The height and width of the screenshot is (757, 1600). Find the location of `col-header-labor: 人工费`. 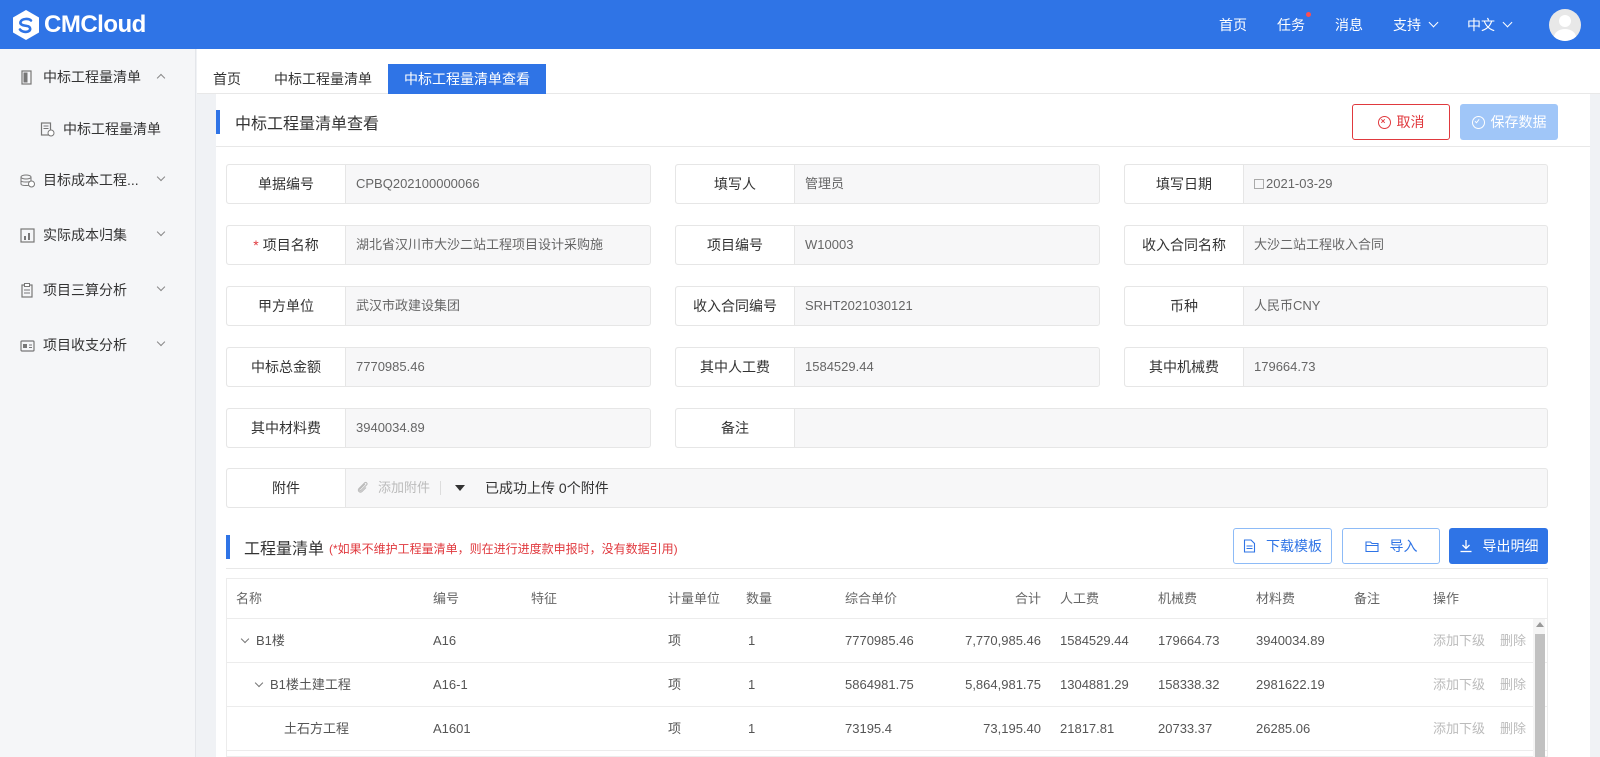

col-header-labor: 人工费 is located at coordinates (1080, 598).